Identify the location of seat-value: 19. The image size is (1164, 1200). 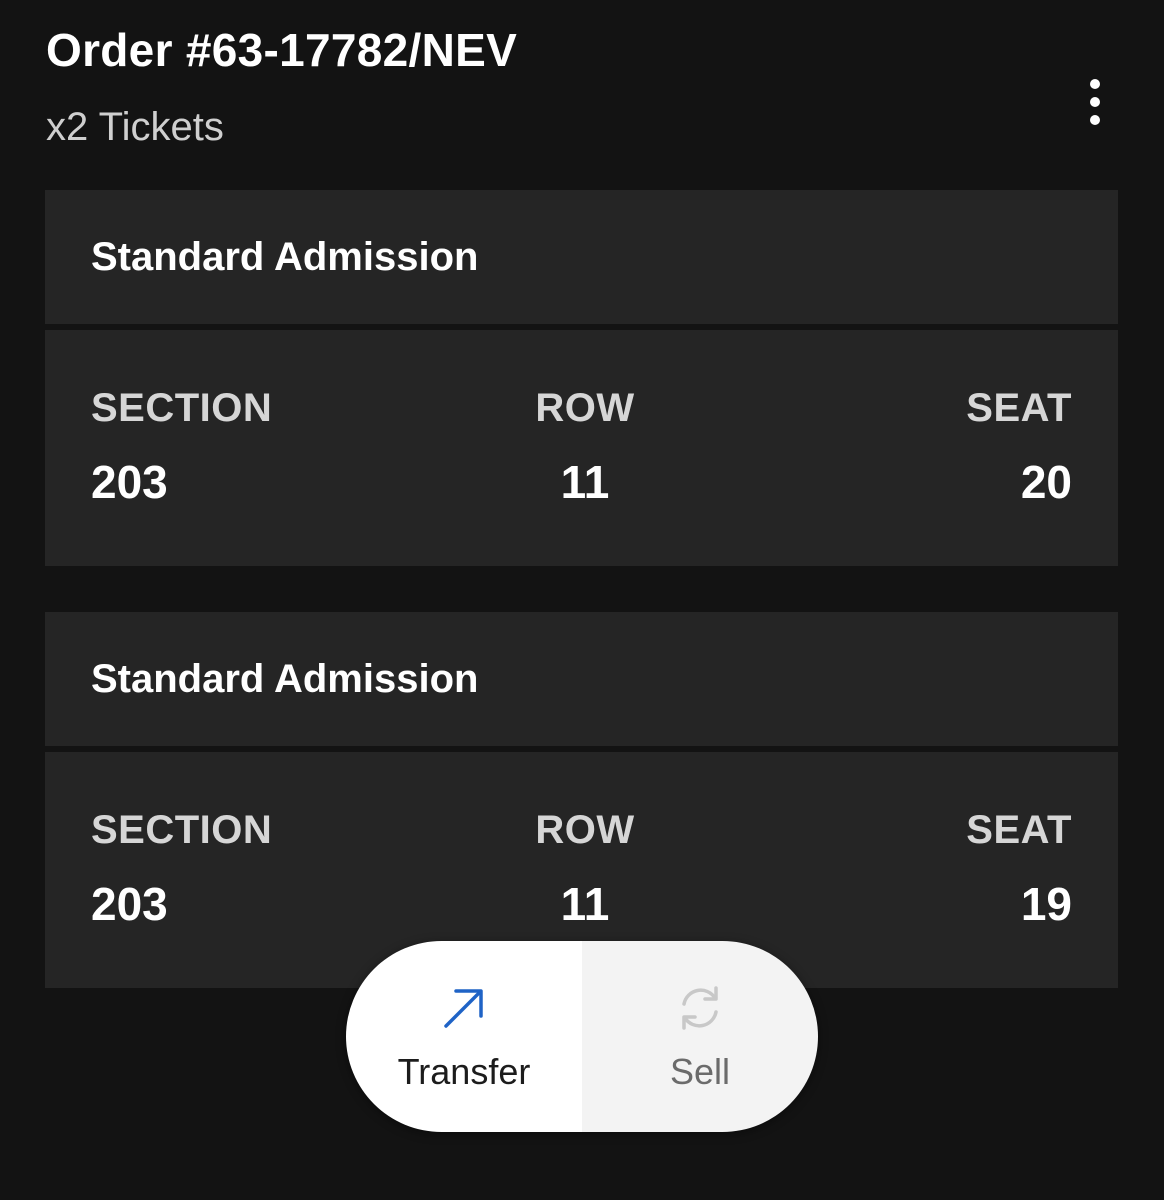
(1046, 904).